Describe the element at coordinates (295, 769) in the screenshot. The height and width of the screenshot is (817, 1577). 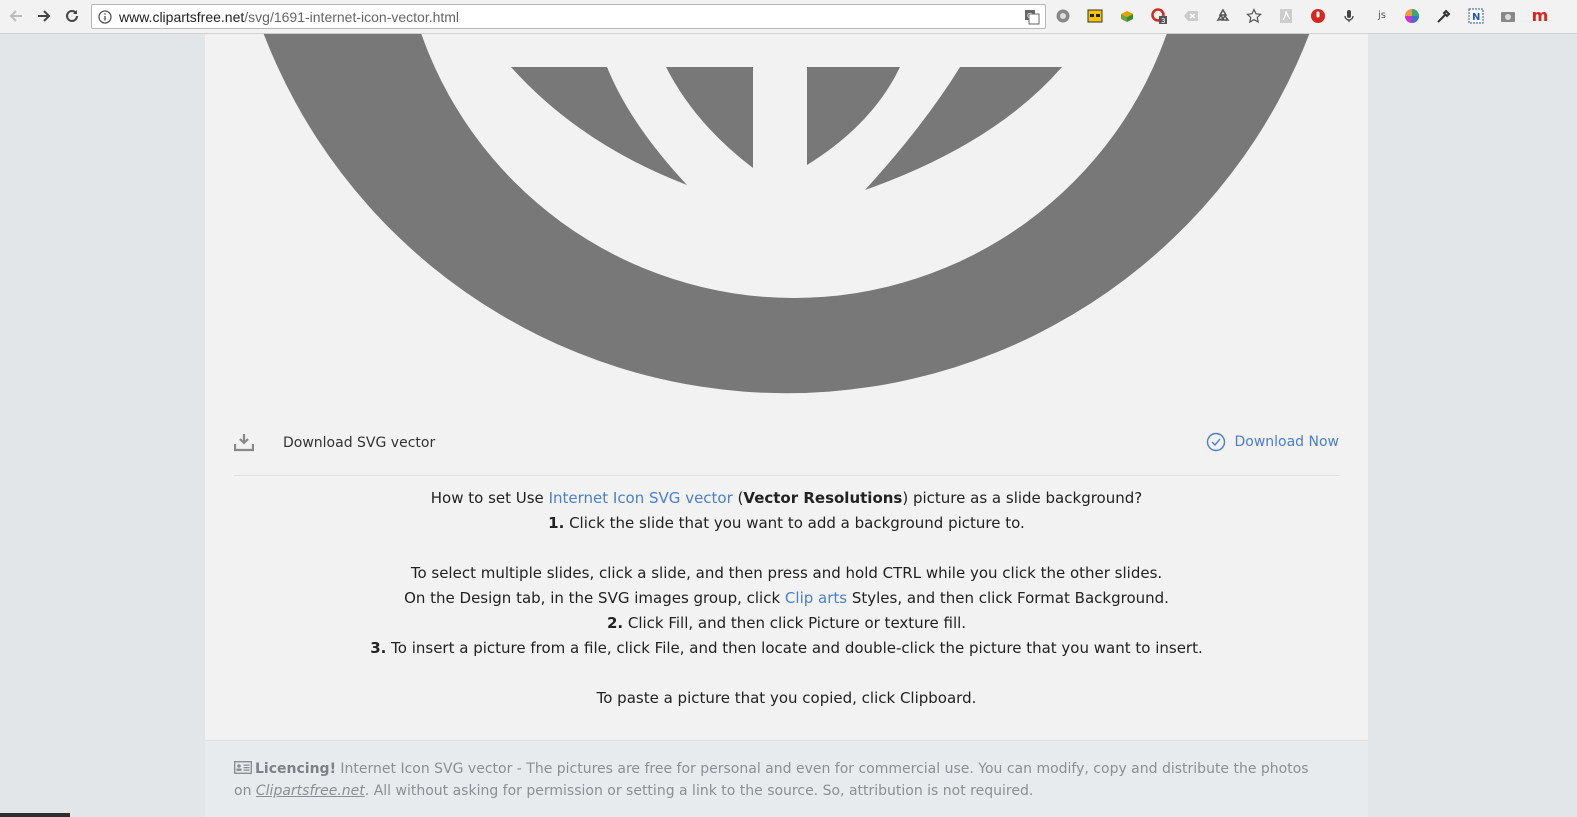
I see `licence-title: Licencing!` at that location.